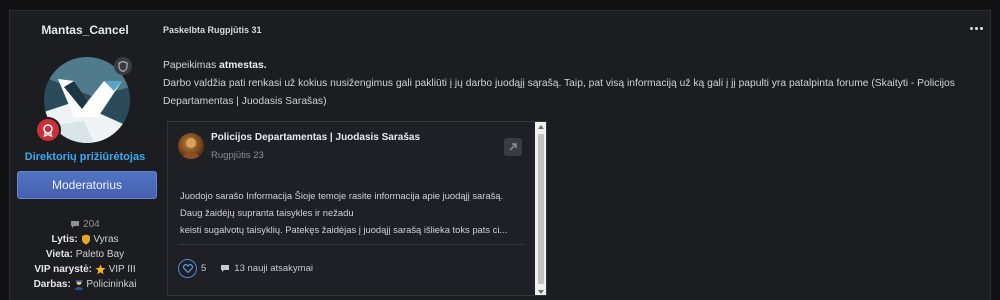 Image resolution: width=1000 pixels, height=300 pixels. What do you see at coordinates (123, 66) in the screenshot?
I see `shield-icon` at bounding box center [123, 66].